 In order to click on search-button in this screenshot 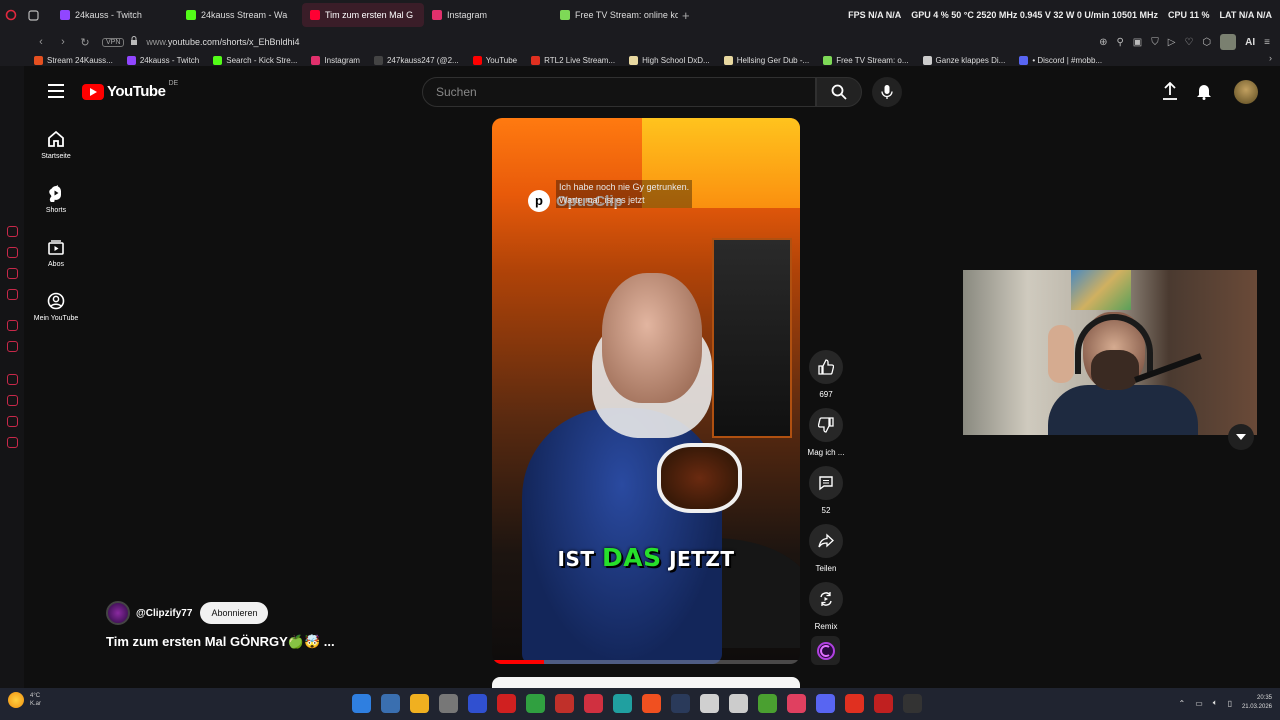, I will do `click(839, 92)`.